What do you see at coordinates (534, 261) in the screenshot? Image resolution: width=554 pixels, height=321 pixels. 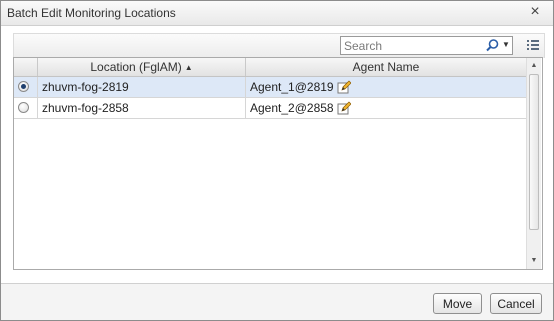 I see `scroll-down-arrow-icon: ▼` at bounding box center [534, 261].